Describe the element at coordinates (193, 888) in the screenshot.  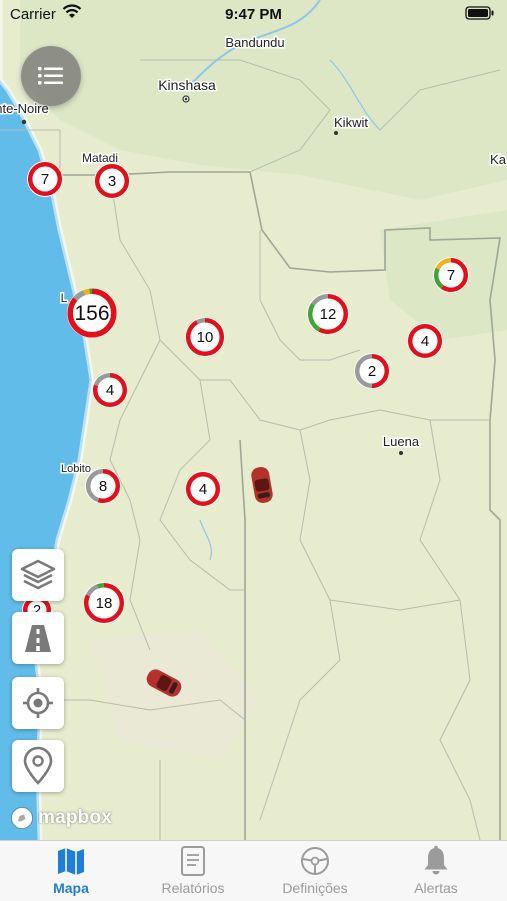
I see `tab-label: Relatórios` at that location.